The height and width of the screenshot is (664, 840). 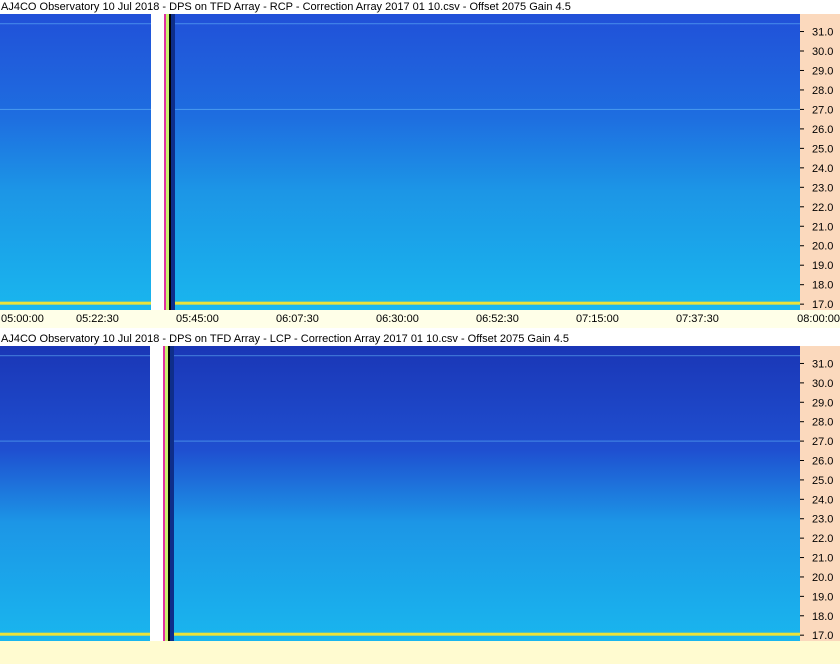 What do you see at coordinates (97, 319) in the screenshot?
I see `time-tick-label: 05:22:30` at bounding box center [97, 319].